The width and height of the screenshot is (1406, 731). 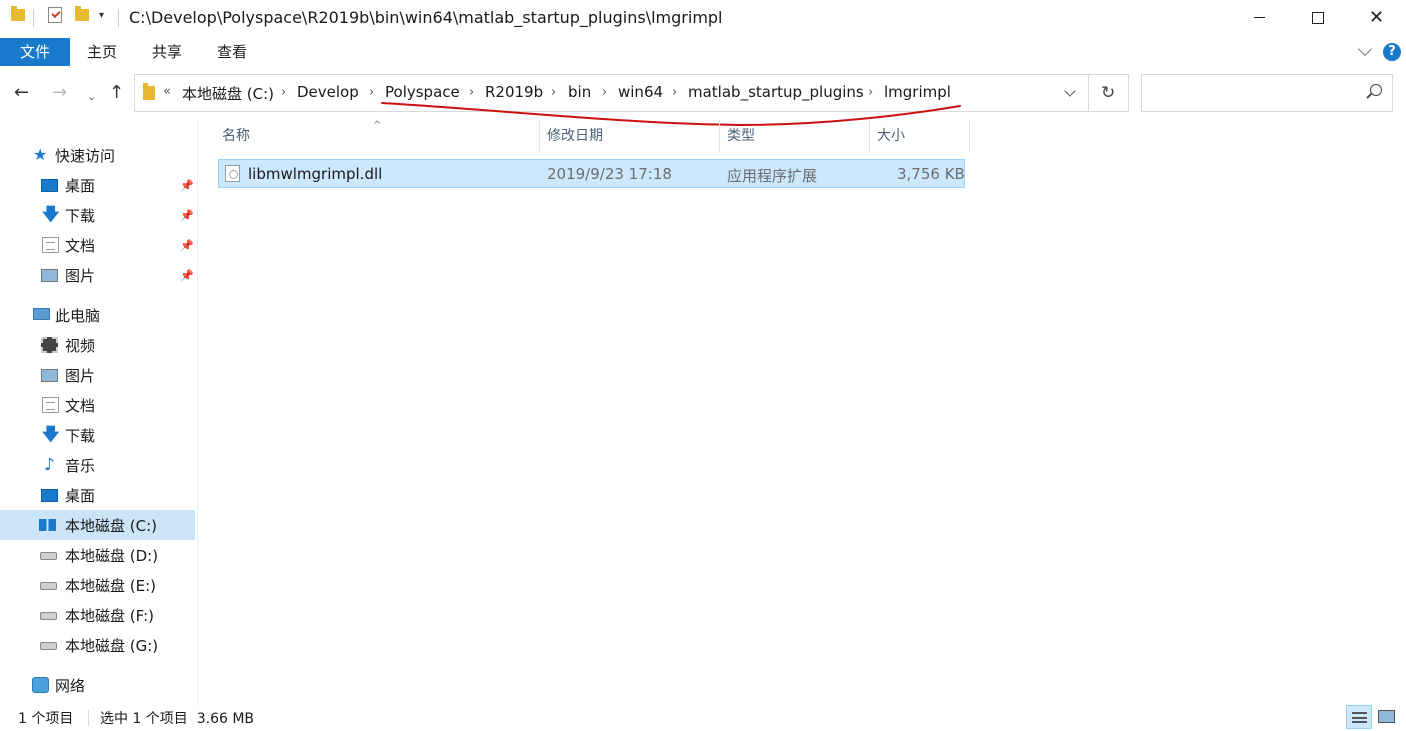 What do you see at coordinates (232, 52) in the screenshot?
I see `tab-view: 查看` at bounding box center [232, 52].